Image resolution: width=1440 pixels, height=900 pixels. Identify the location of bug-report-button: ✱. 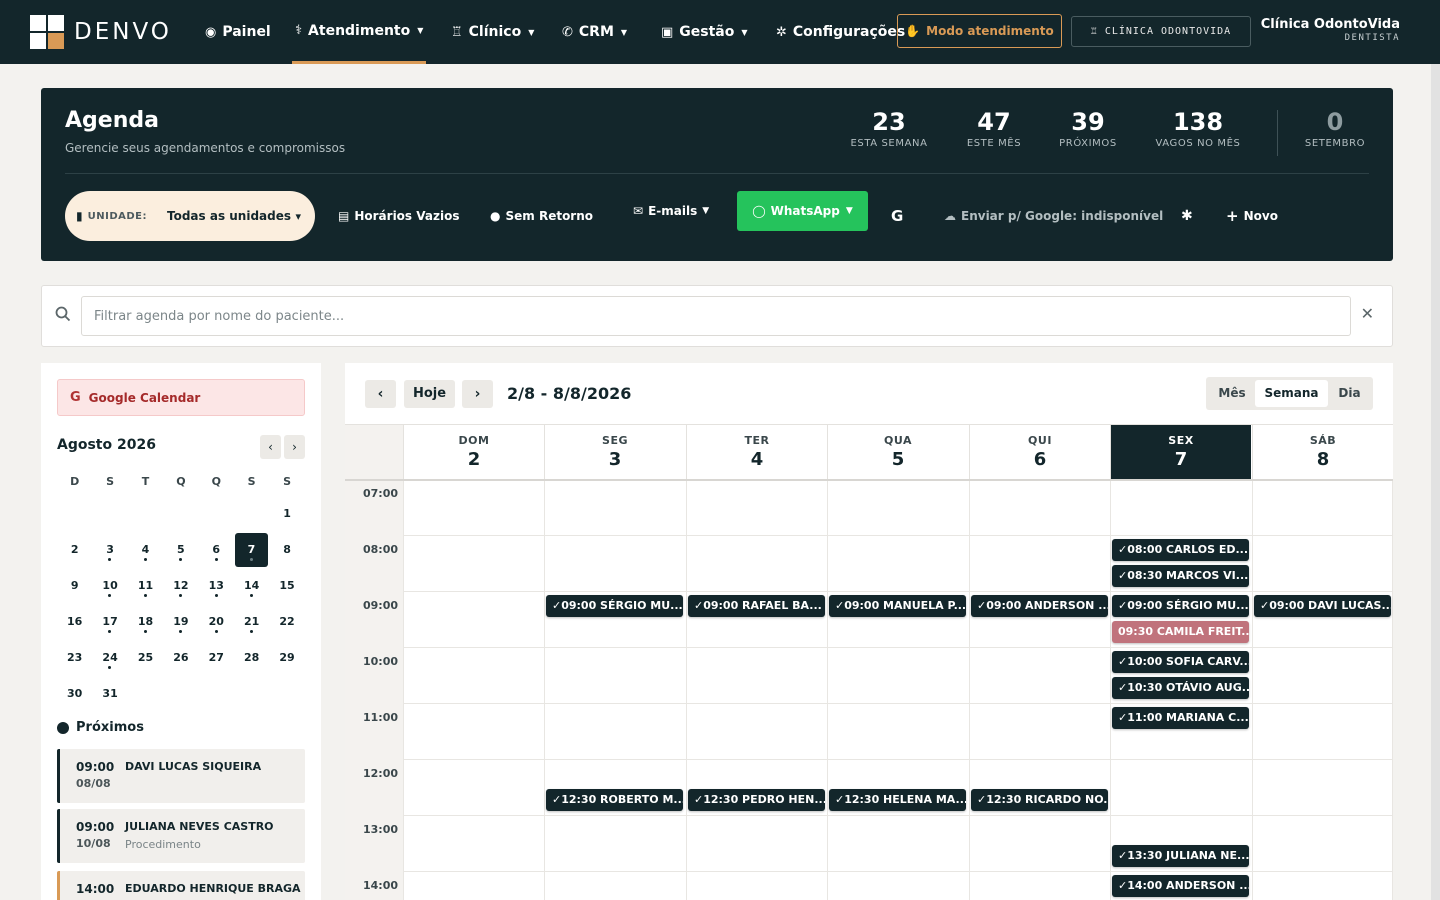
(1187, 216).